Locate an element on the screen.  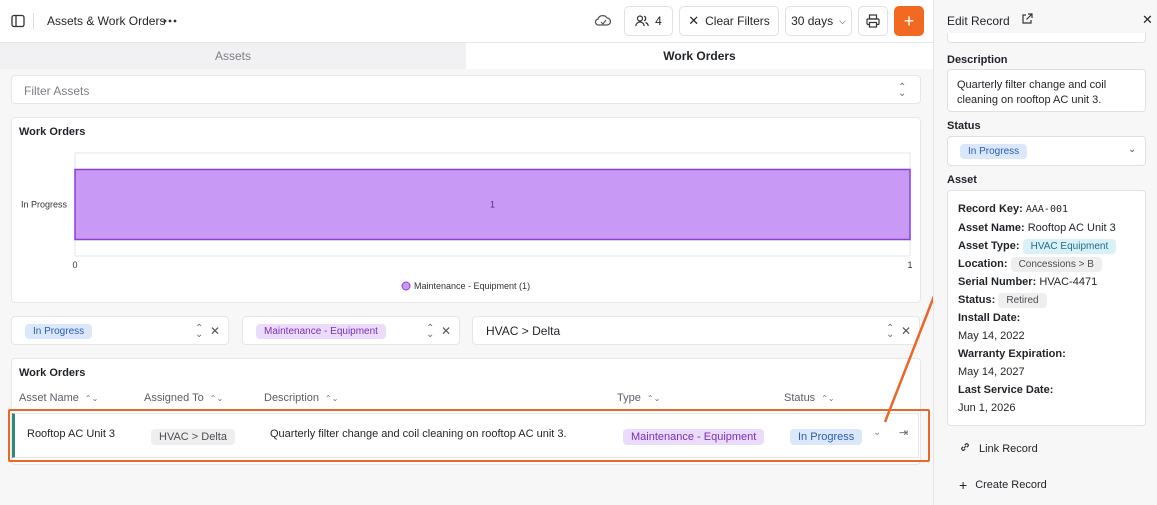
status-select: In Progress ⌄ is located at coordinates (1046, 151).